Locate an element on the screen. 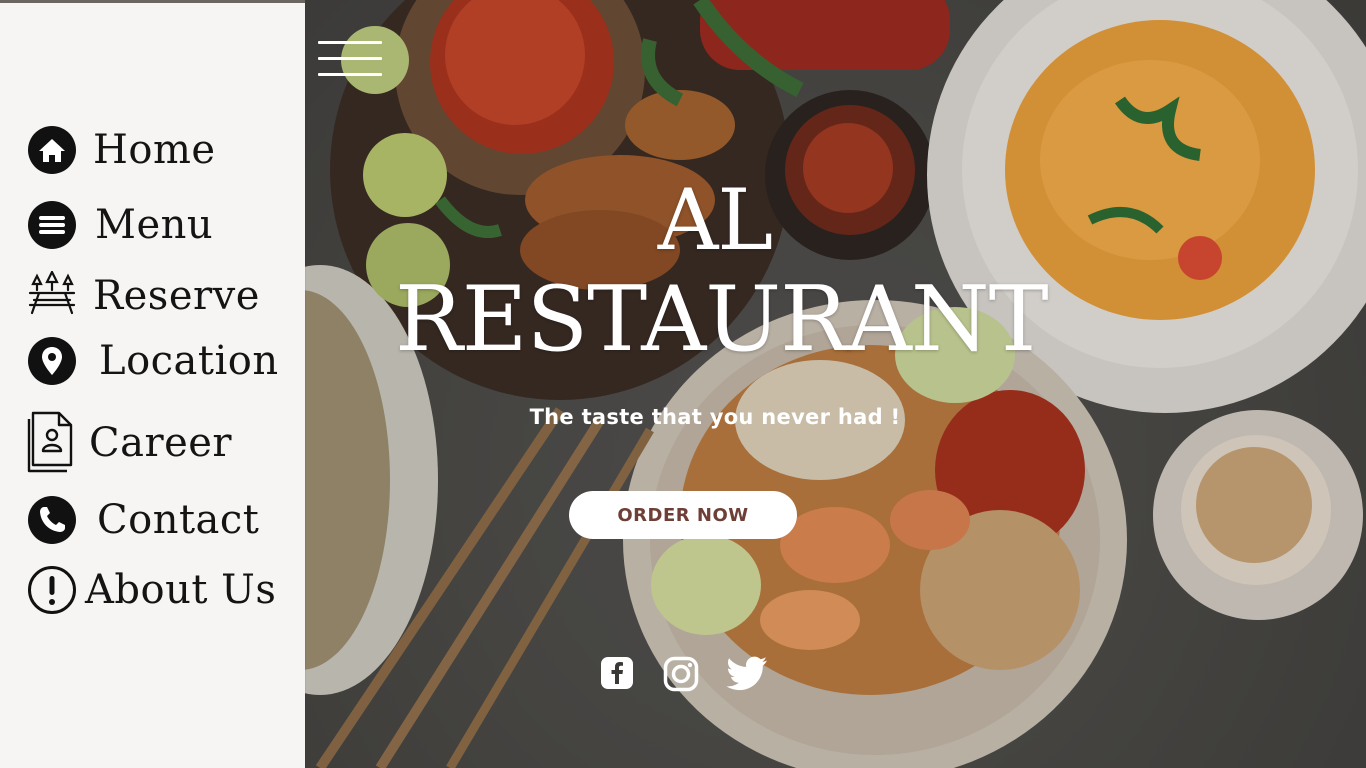 The width and height of the screenshot is (1366, 768). hero-tagline: The taste that you never had ! is located at coordinates (715, 417).